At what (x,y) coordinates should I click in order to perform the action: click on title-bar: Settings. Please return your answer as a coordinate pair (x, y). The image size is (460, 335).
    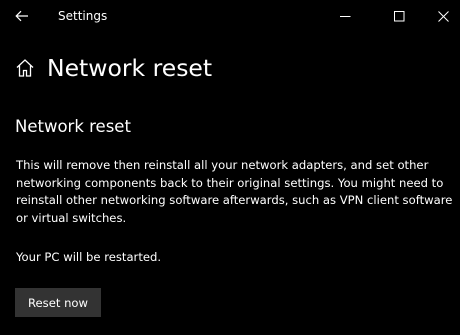
    Looking at the image, I should click on (230, 16).